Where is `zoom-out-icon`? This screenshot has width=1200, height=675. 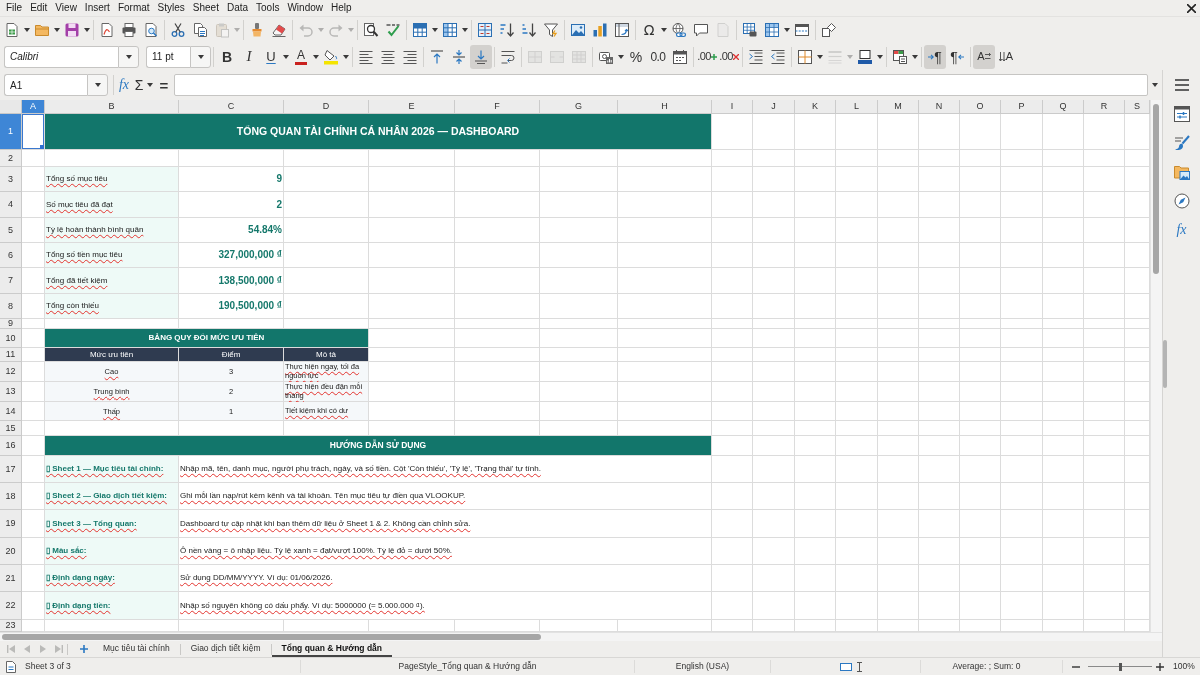 zoom-out-icon is located at coordinates (1076, 666).